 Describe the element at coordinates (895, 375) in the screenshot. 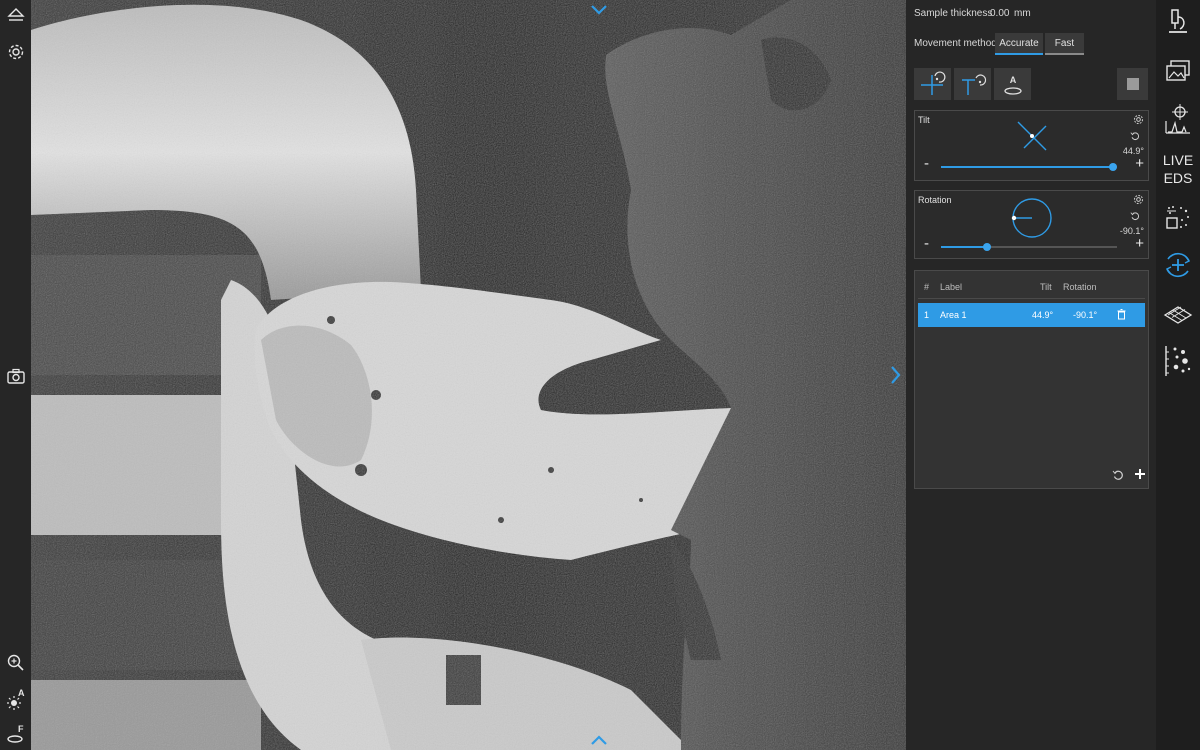

I see `pan-right-arrow-icon` at that location.